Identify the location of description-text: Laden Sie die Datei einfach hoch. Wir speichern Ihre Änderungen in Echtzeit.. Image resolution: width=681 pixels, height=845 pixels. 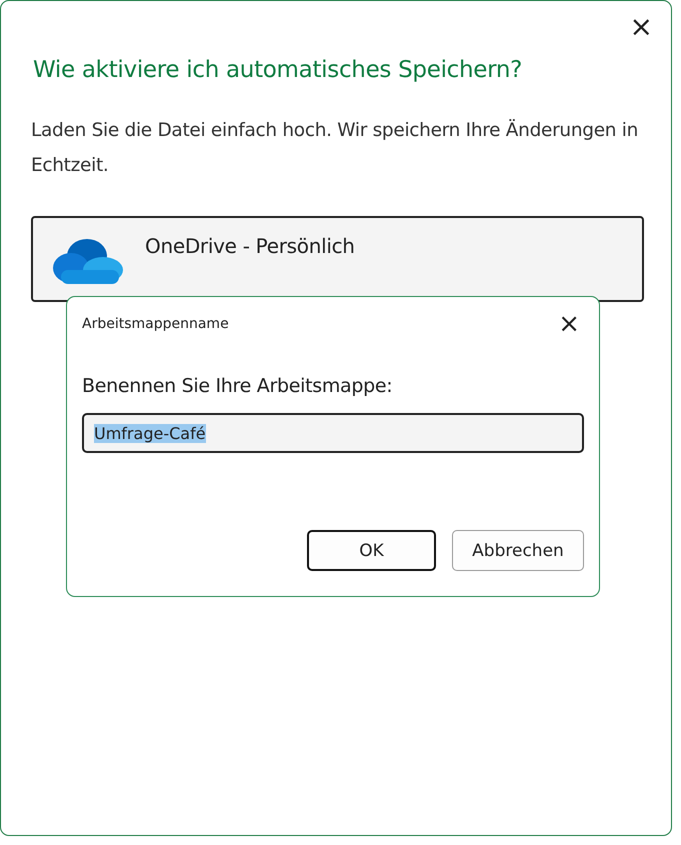
(335, 148).